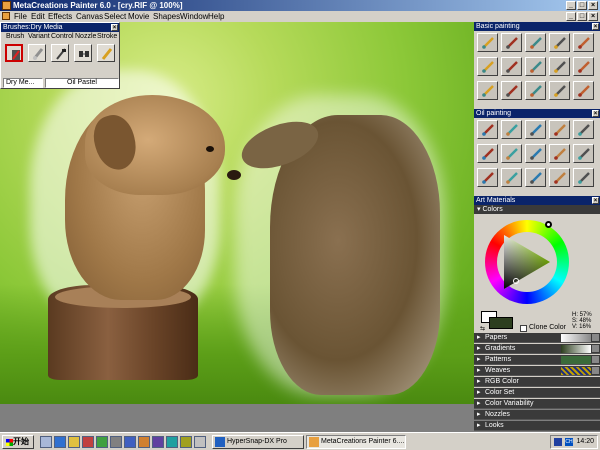 This screenshot has width=600, height=450. Describe the element at coordinates (172, 442) in the screenshot. I see `quicklaunch-app7-icon` at that location.